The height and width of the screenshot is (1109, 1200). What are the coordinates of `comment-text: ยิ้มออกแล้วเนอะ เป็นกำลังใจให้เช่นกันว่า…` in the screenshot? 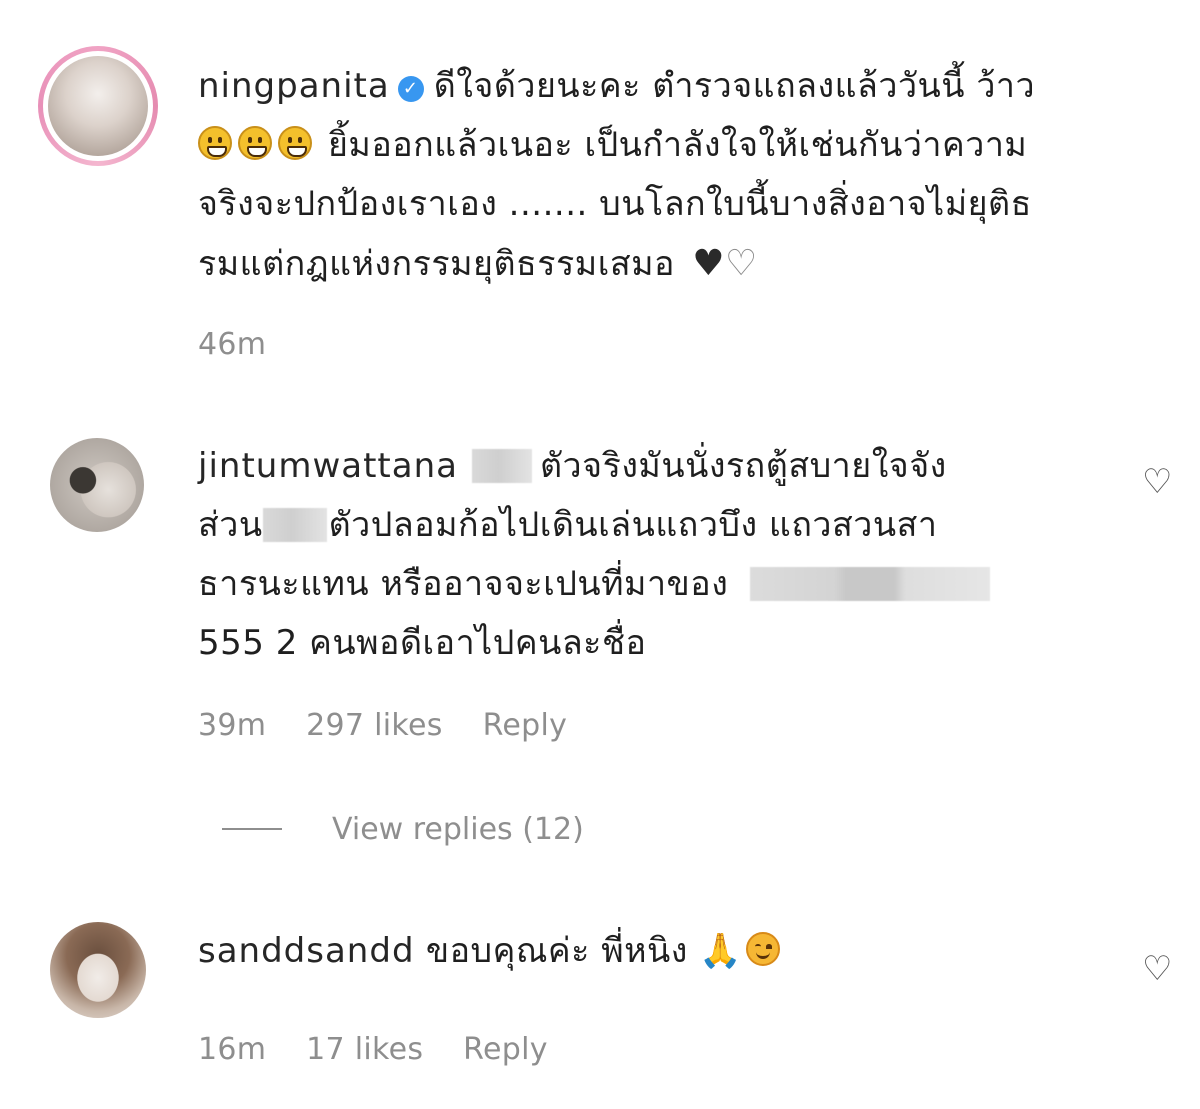 It's located at (678, 145).